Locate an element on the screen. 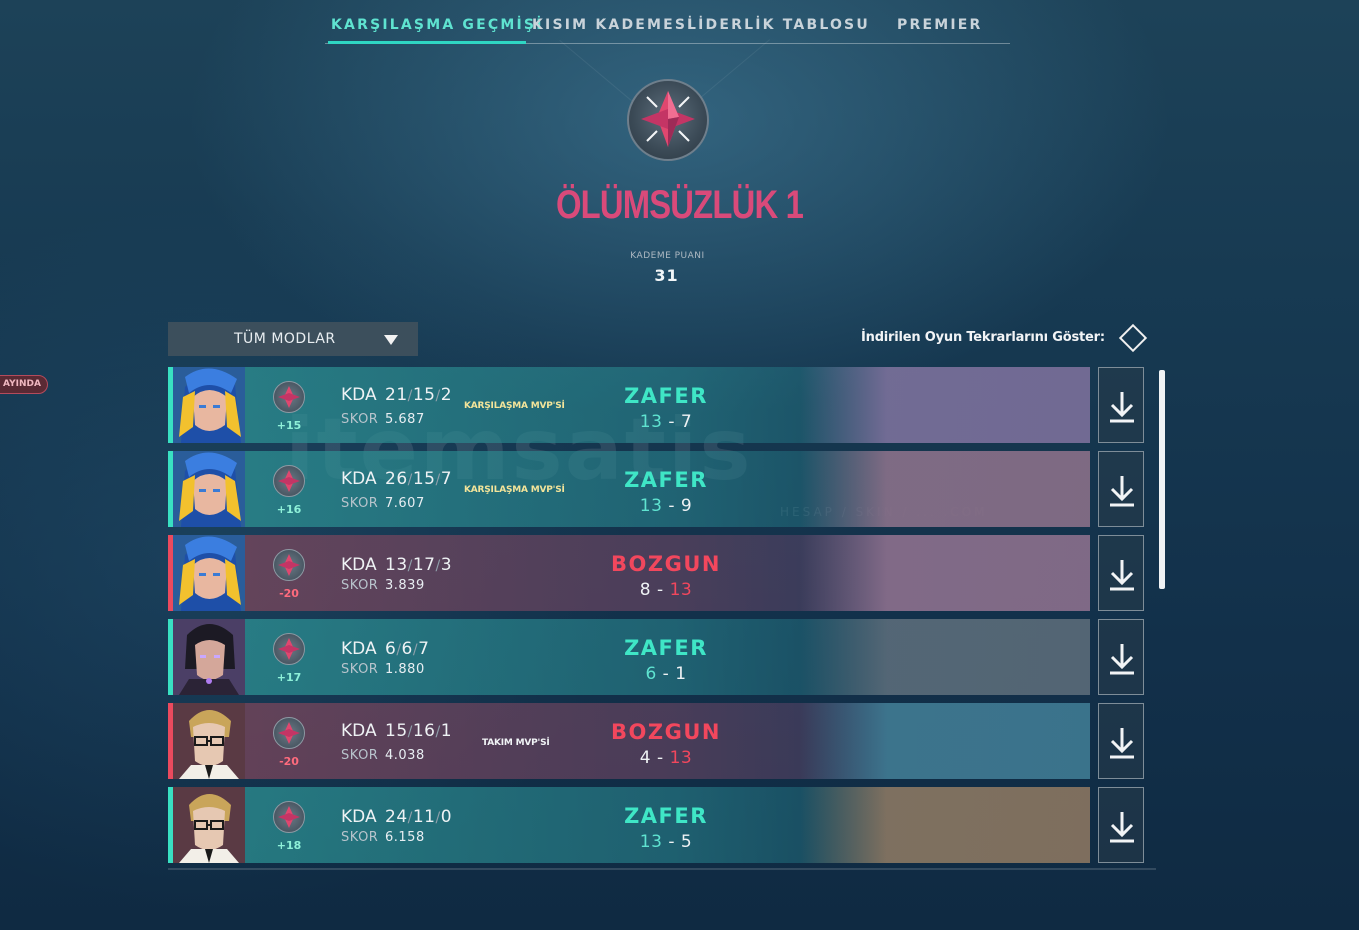  round-score: 8 - 13 is located at coordinates (666, 590).